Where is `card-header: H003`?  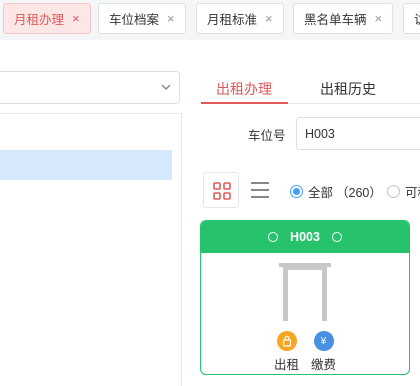
card-header: H003 is located at coordinates (305, 237).